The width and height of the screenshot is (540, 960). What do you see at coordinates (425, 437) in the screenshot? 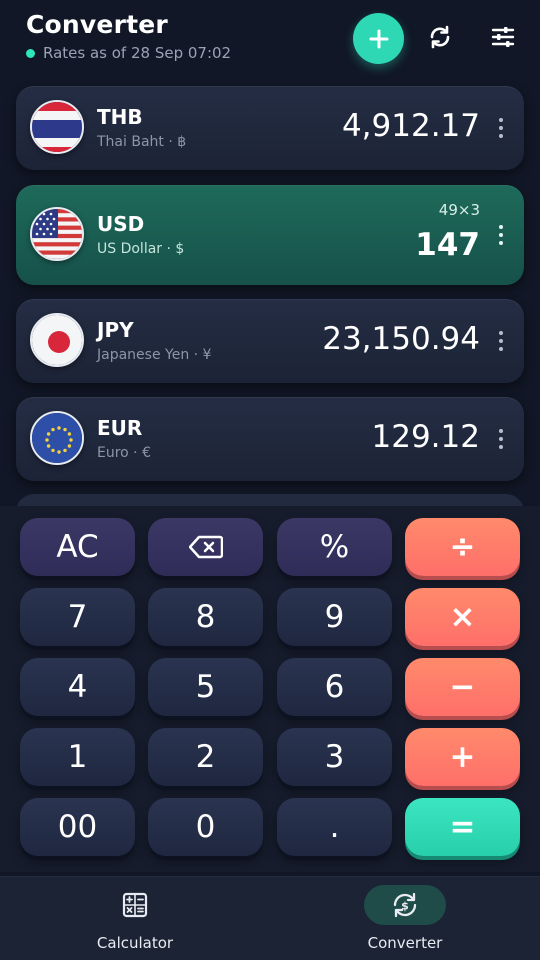
I see `currency-amount: 129.12` at bounding box center [425, 437].